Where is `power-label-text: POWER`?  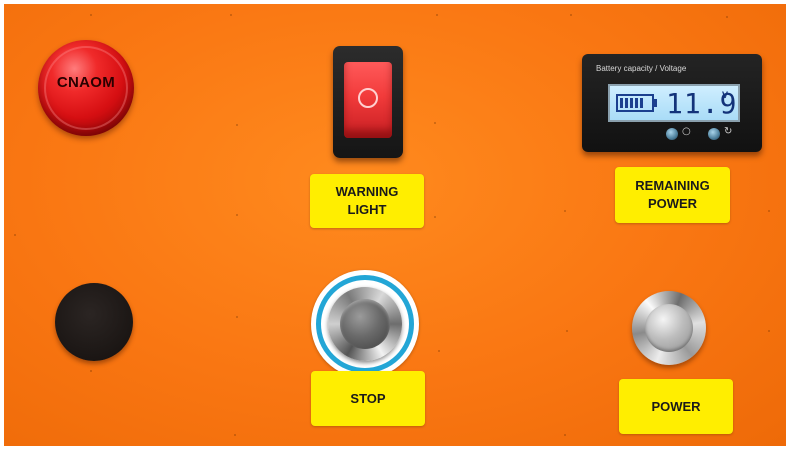
power-label-text: POWER is located at coordinates (676, 406).